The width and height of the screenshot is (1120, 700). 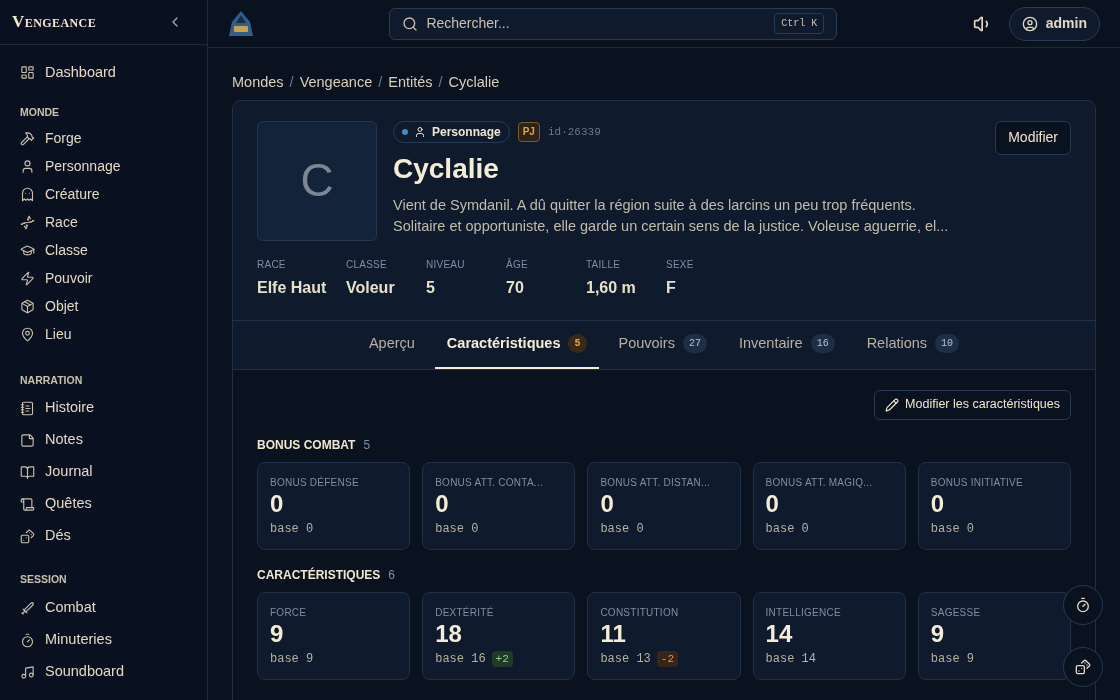 What do you see at coordinates (103, 72) in the screenshot?
I see `sidebar-item: Dashboard` at bounding box center [103, 72].